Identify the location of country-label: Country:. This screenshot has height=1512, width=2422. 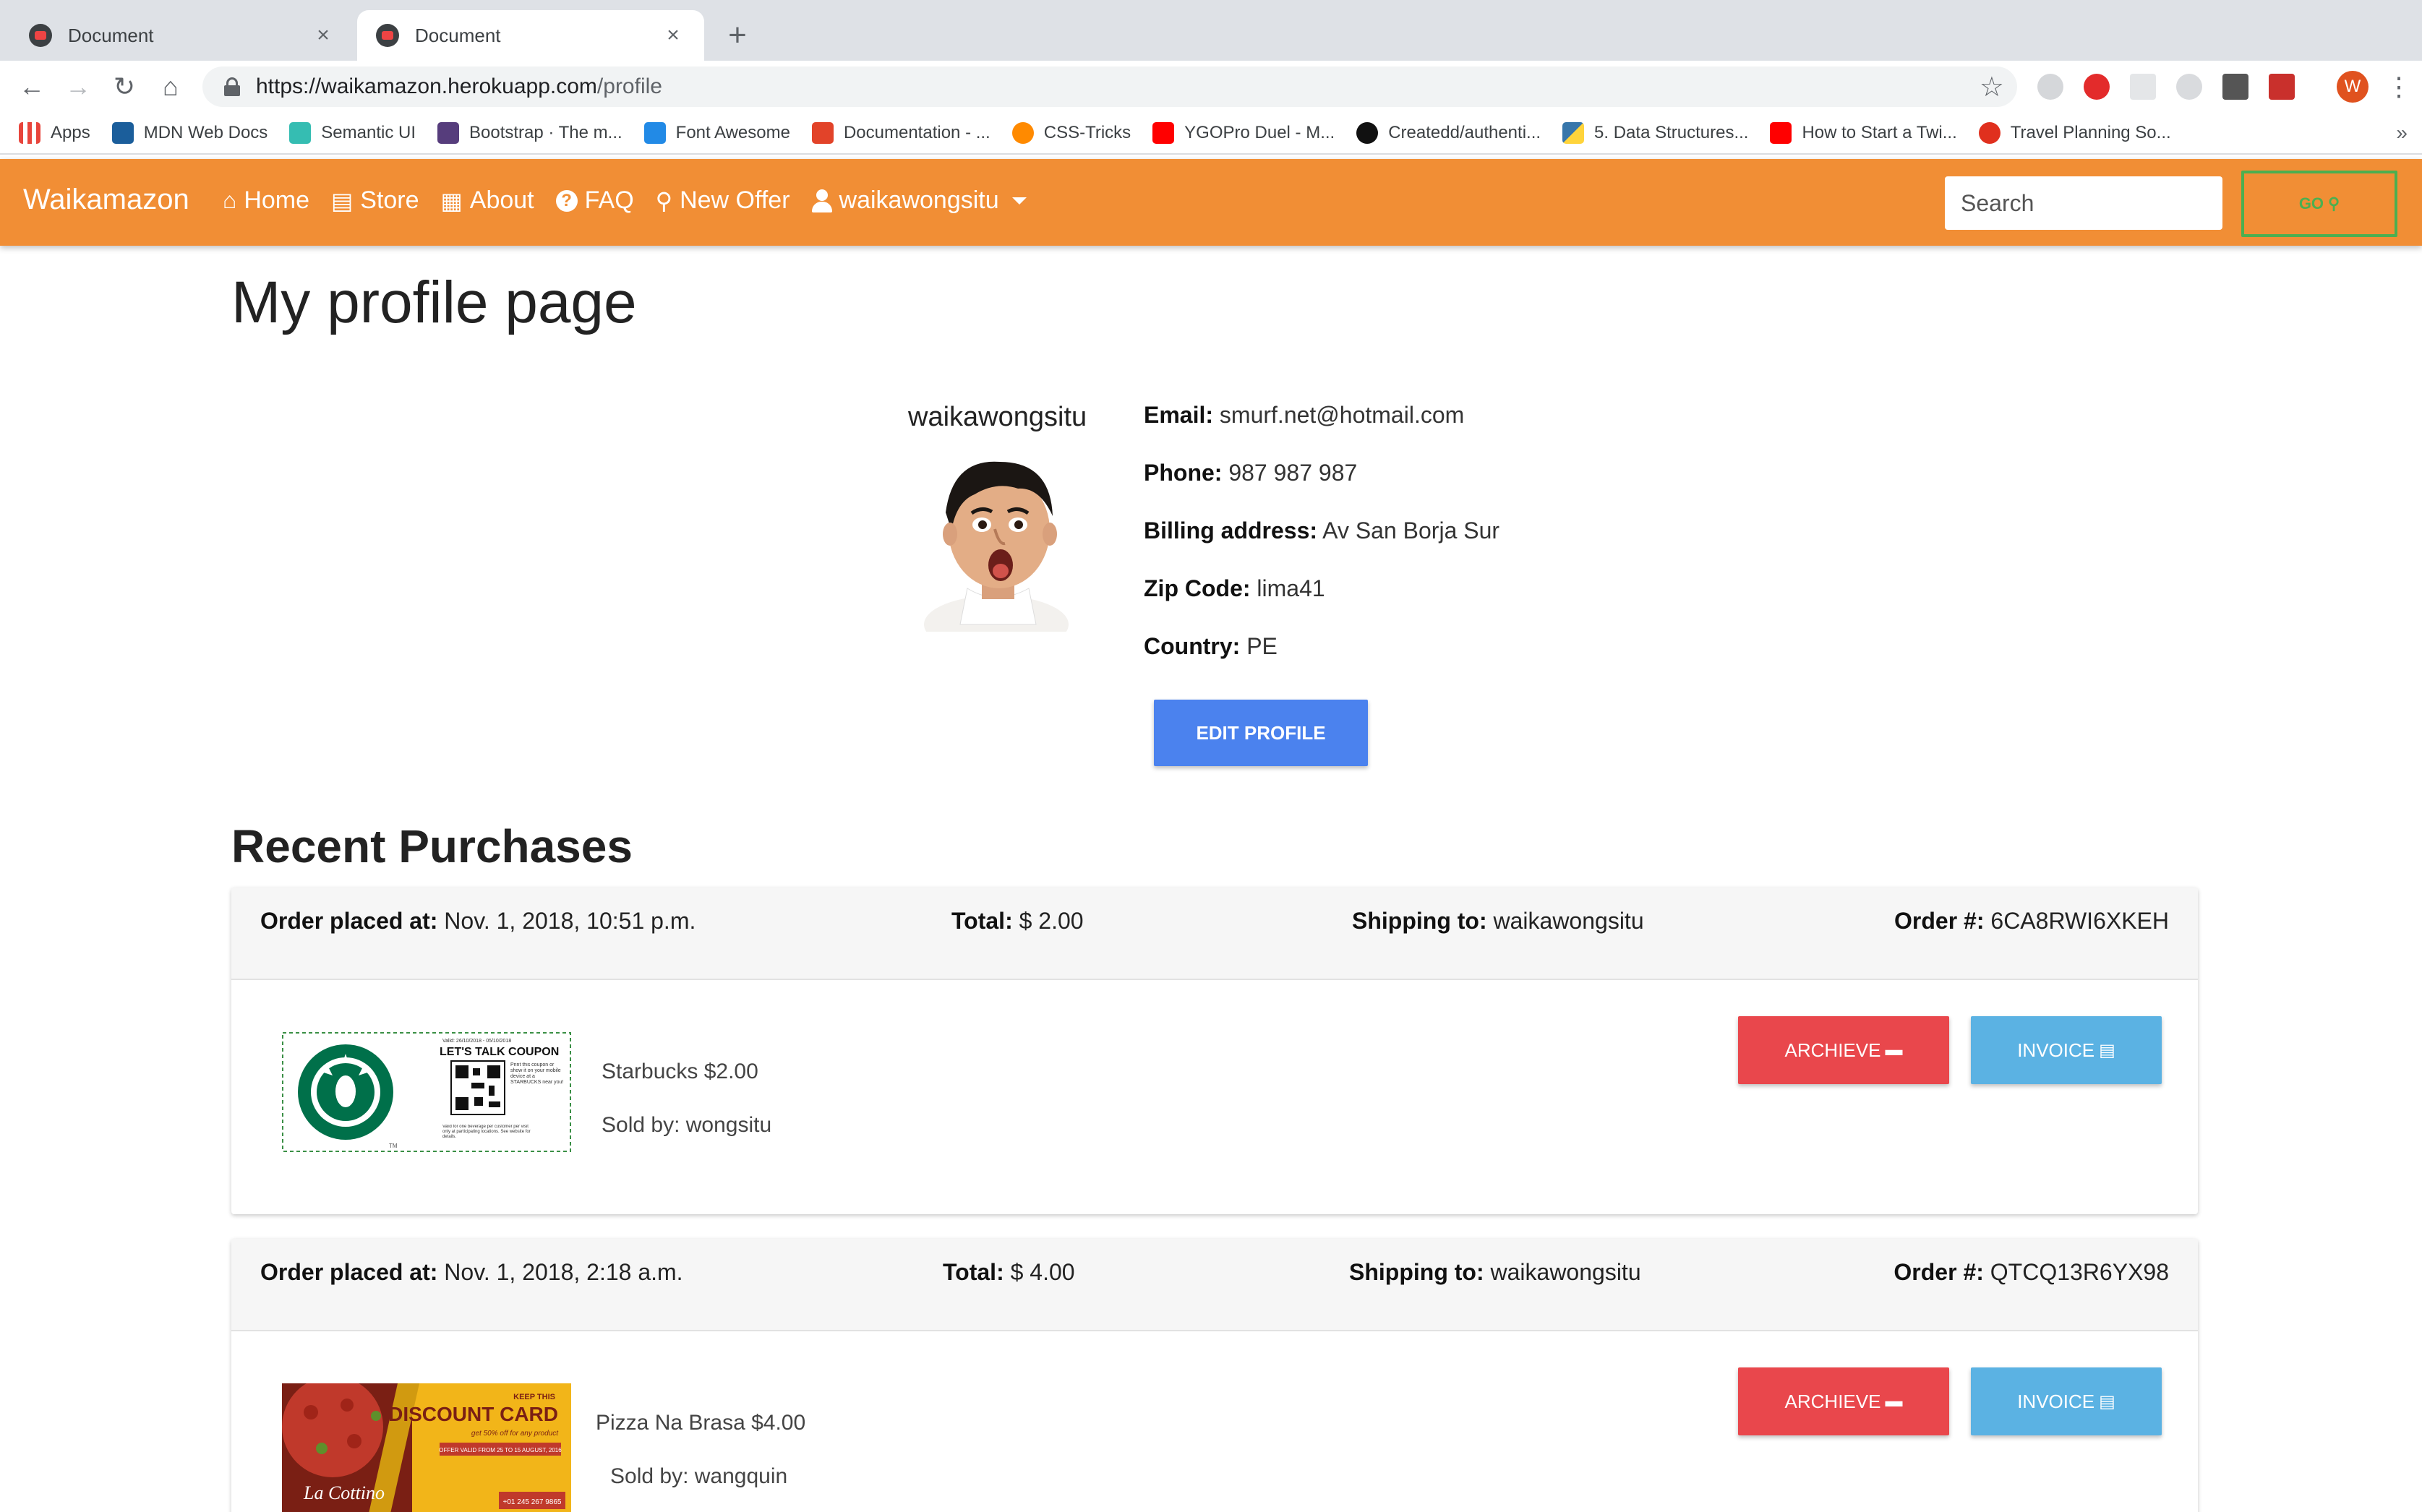
(1192, 646).